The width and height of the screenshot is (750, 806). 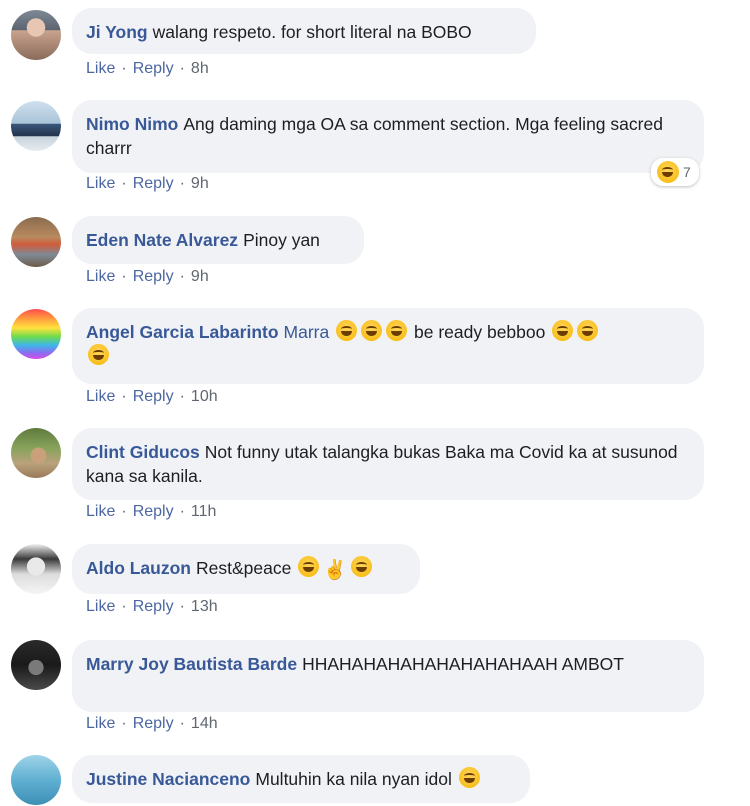 I want to click on comment-author: Marry Joy Bautista Barde, so click(x=191, y=664).